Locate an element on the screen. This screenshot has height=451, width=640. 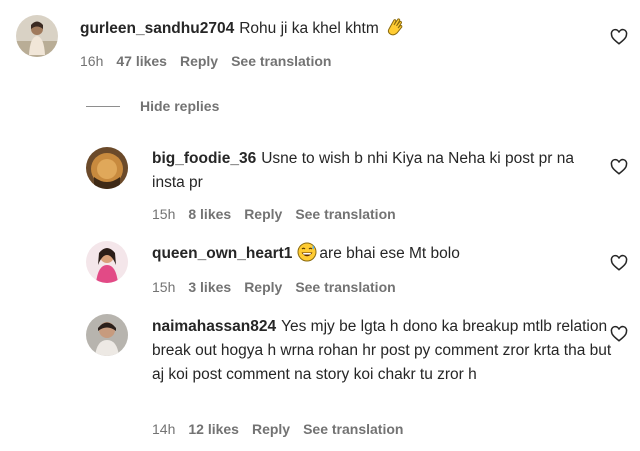
reply-text: queen_own_heart1 are bhai ese Mt bolo is located at coordinates (378, 256).